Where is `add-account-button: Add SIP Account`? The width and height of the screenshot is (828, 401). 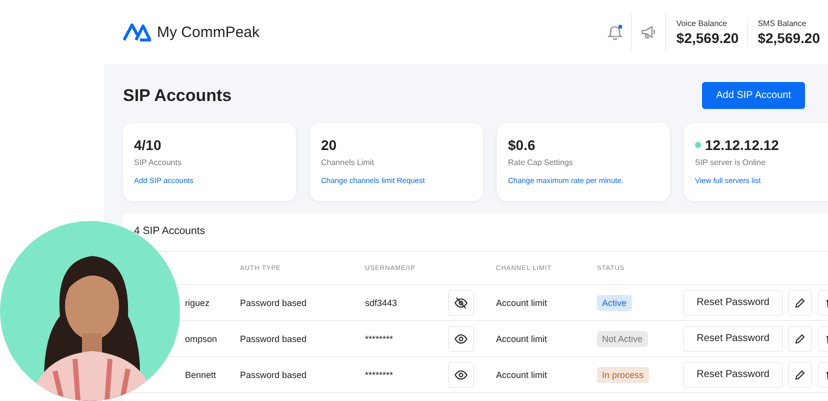
add-account-button: Add SIP Account is located at coordinates (753, 95).